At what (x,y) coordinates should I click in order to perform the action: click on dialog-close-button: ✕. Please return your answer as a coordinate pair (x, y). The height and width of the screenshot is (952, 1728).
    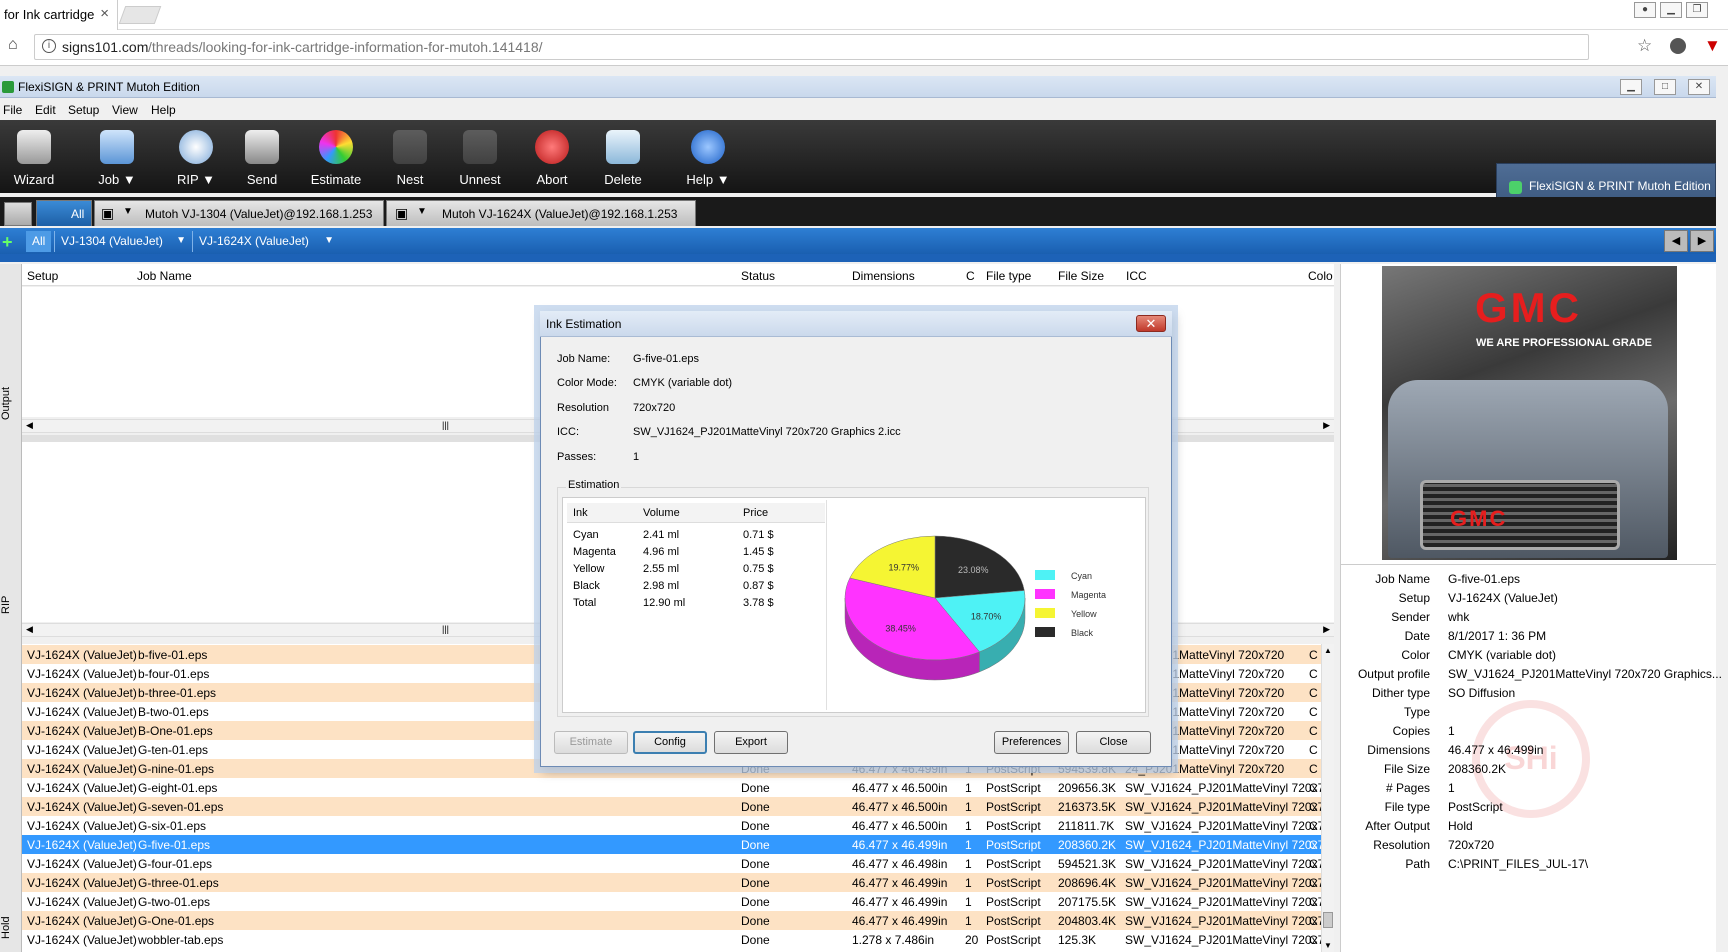
    Looking at the image, I should click on (1151, 323).